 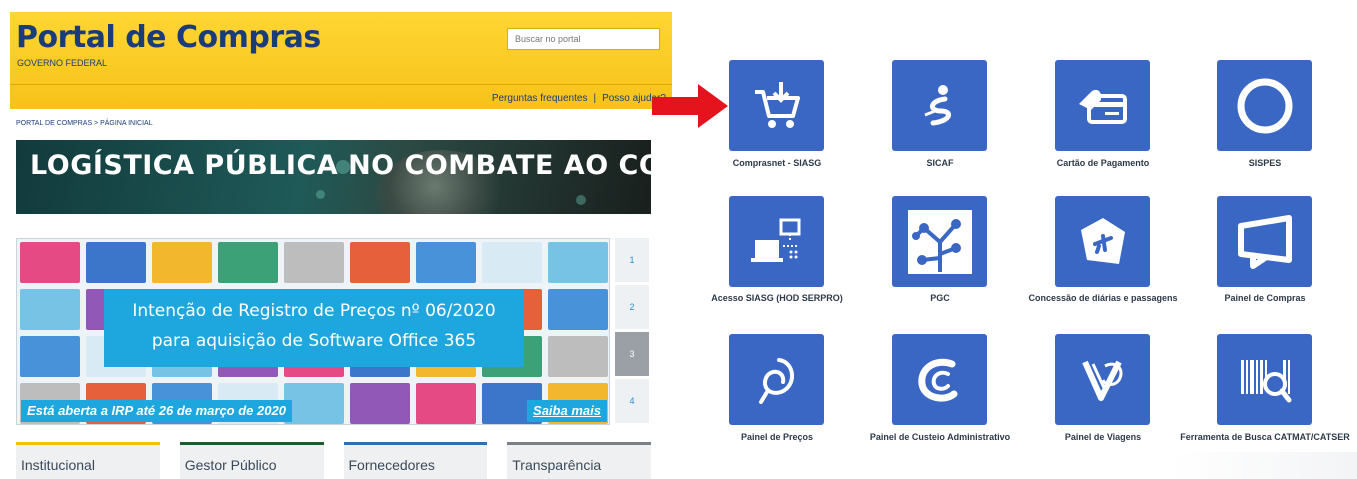 I want to click on app-label-ferramenta-busca: Ferramenta de Busca CATMAT/CATSER, so click(x=1265, y=437).